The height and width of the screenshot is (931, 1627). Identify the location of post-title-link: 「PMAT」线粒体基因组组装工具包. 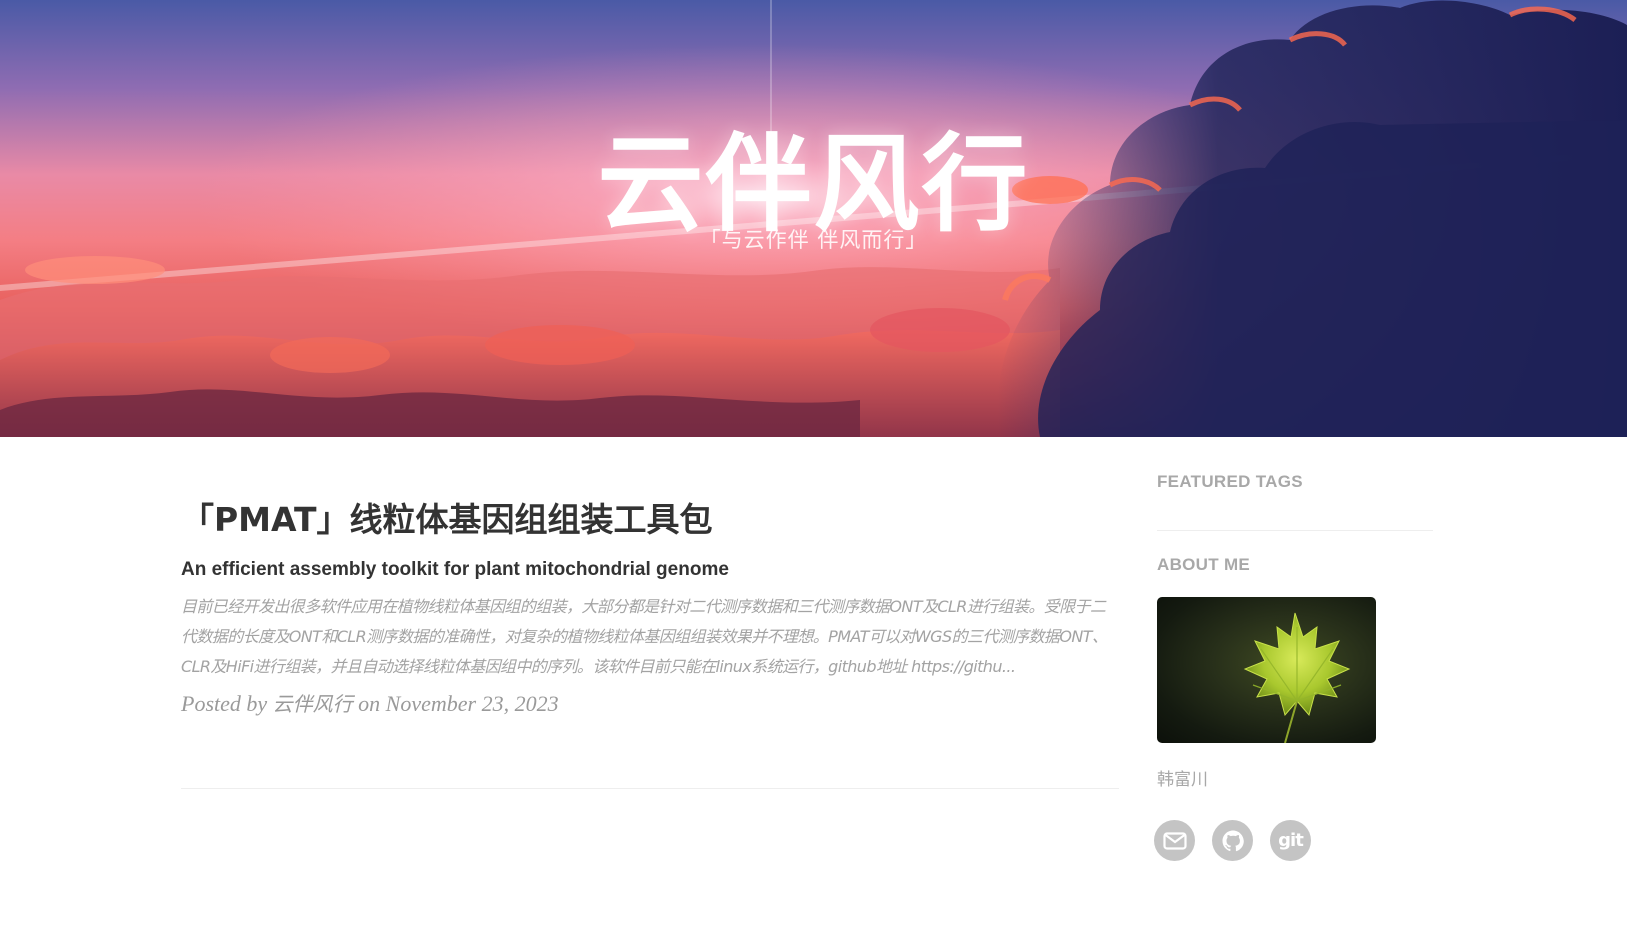
(650, 520).